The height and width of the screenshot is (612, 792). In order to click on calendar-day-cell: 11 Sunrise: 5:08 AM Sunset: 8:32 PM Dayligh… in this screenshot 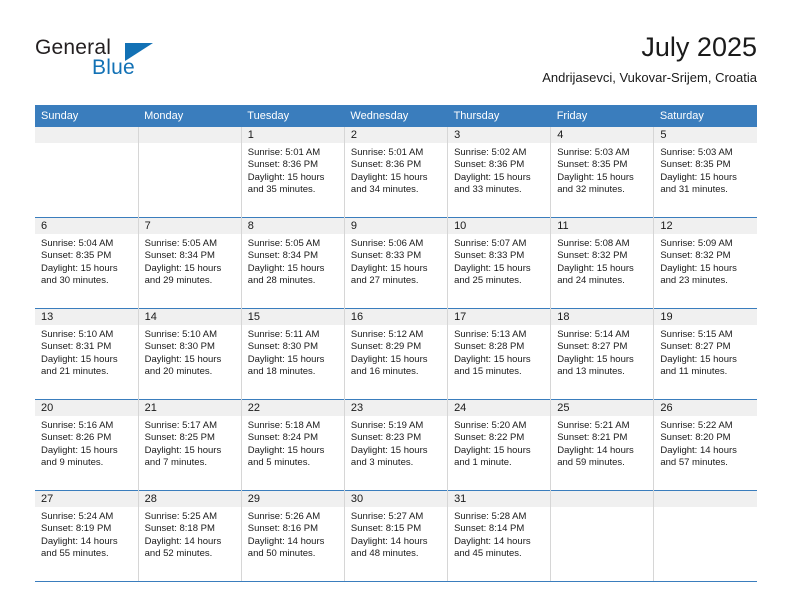, I will do `click(602, 263)`.